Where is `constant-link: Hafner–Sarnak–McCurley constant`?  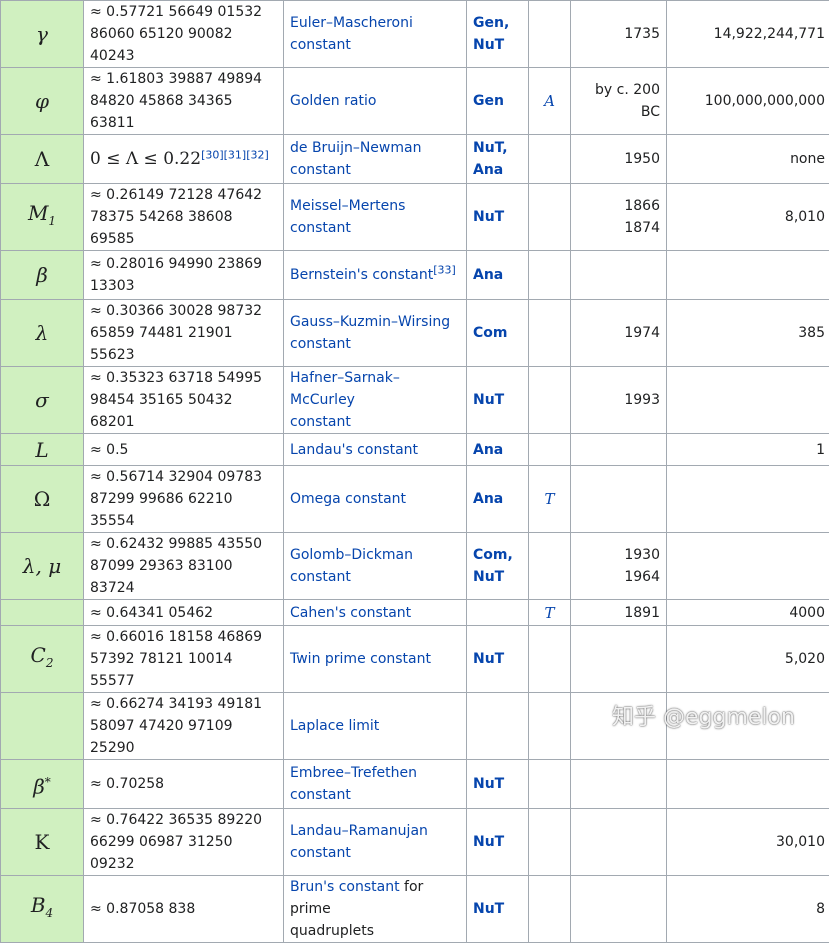 constant-link: Hafner–Sarnak–McCurley constant is located at coordinates (345, 400).